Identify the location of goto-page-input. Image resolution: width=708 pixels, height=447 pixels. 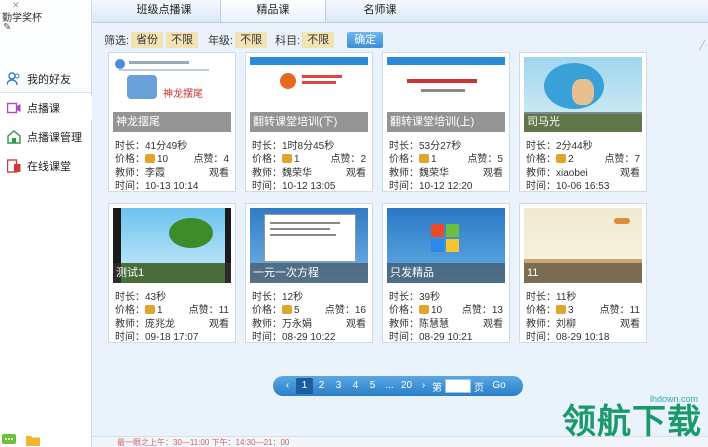
(458, 386).